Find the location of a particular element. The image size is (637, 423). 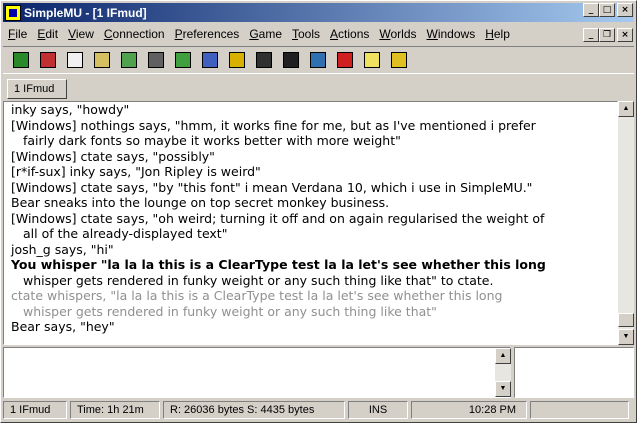

menu-windows: Windows is located at coordinates (451, 34).